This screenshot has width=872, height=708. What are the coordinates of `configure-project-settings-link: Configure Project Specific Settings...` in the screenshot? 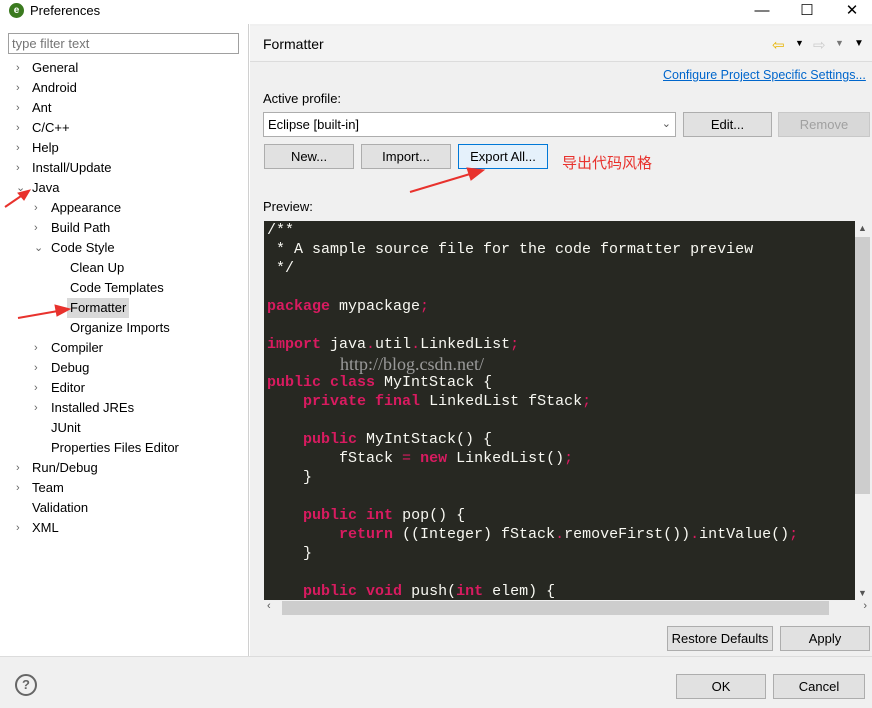 It's located at (764, 75).